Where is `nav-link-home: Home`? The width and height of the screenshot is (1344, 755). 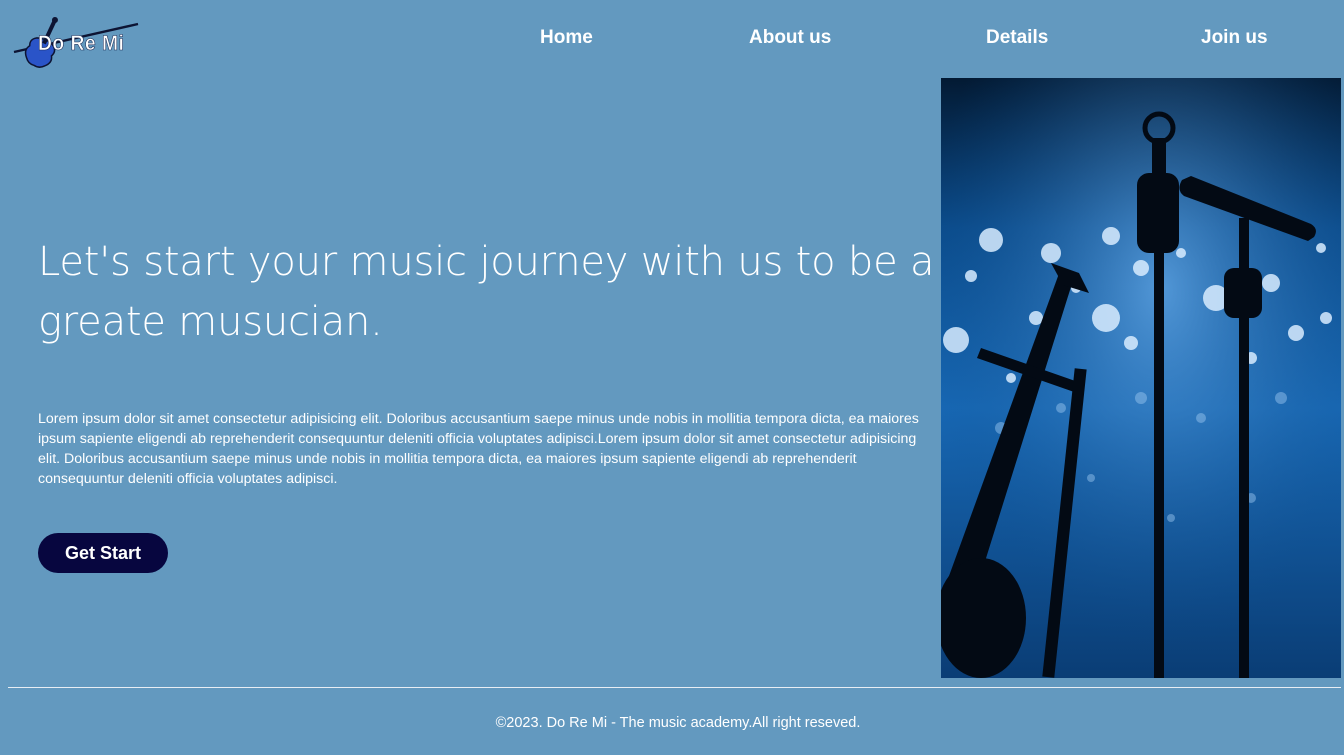
nav-link-home: Home is located at coordinates (566, 38).